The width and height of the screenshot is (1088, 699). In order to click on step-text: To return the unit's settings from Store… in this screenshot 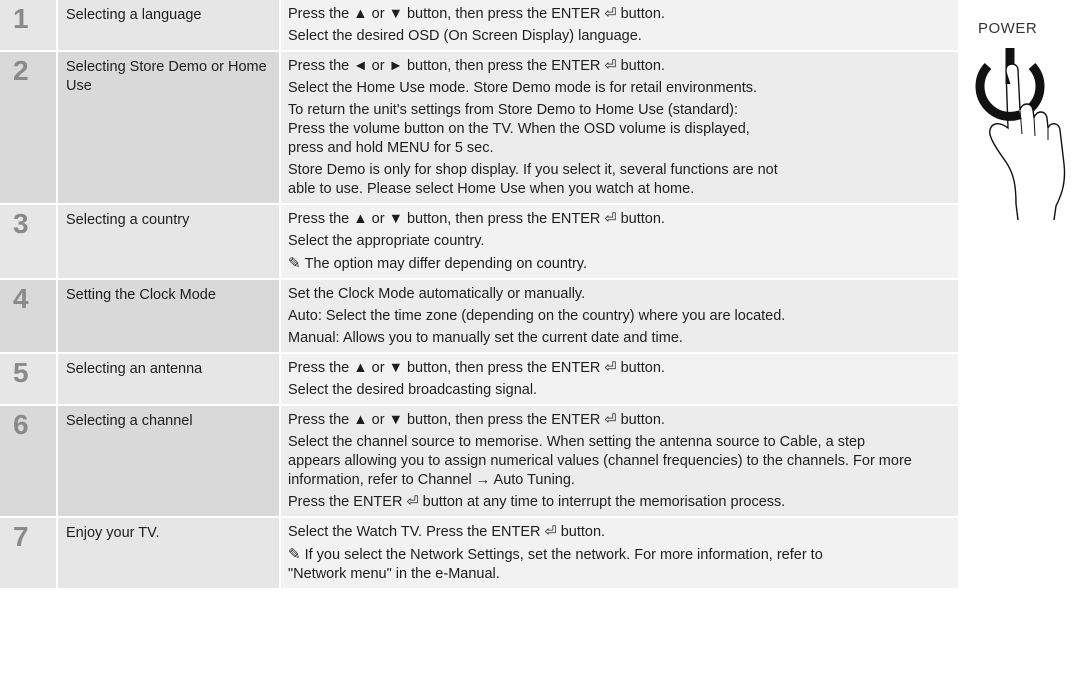, I will do `click(519, 129)`.